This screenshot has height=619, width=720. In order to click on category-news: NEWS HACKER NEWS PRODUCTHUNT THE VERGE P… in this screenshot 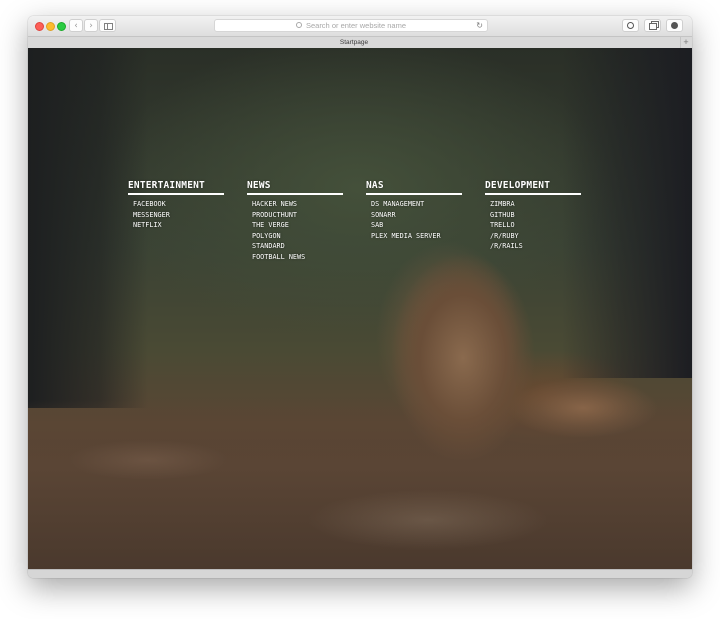, I will do `click(295, 221)`.